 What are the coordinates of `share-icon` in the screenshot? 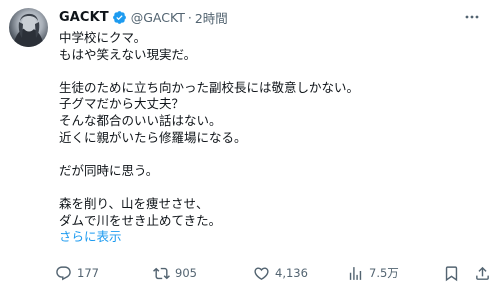 It's located at (482, 273).